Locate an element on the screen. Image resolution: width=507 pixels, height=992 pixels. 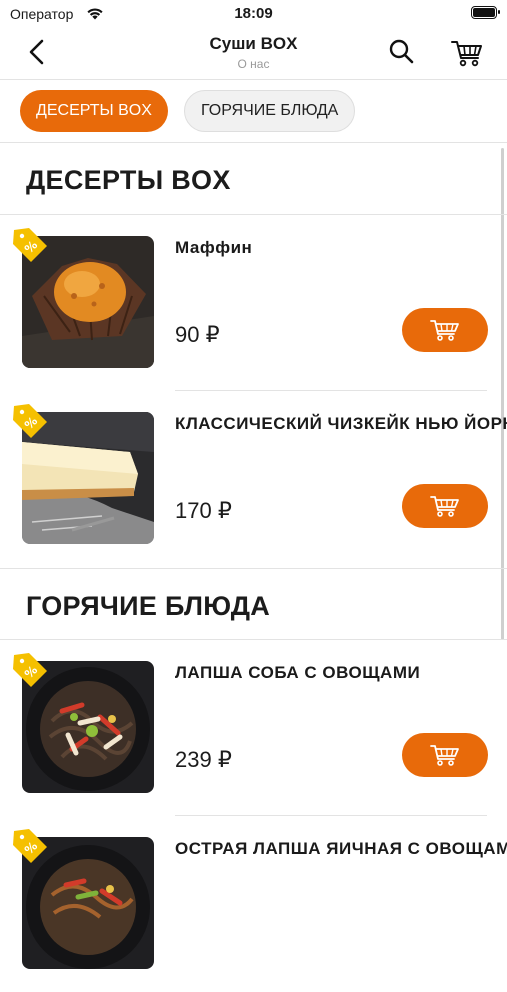
section-title: ДЕСЕРТЫ BOX is located at coordinates (128, 180).